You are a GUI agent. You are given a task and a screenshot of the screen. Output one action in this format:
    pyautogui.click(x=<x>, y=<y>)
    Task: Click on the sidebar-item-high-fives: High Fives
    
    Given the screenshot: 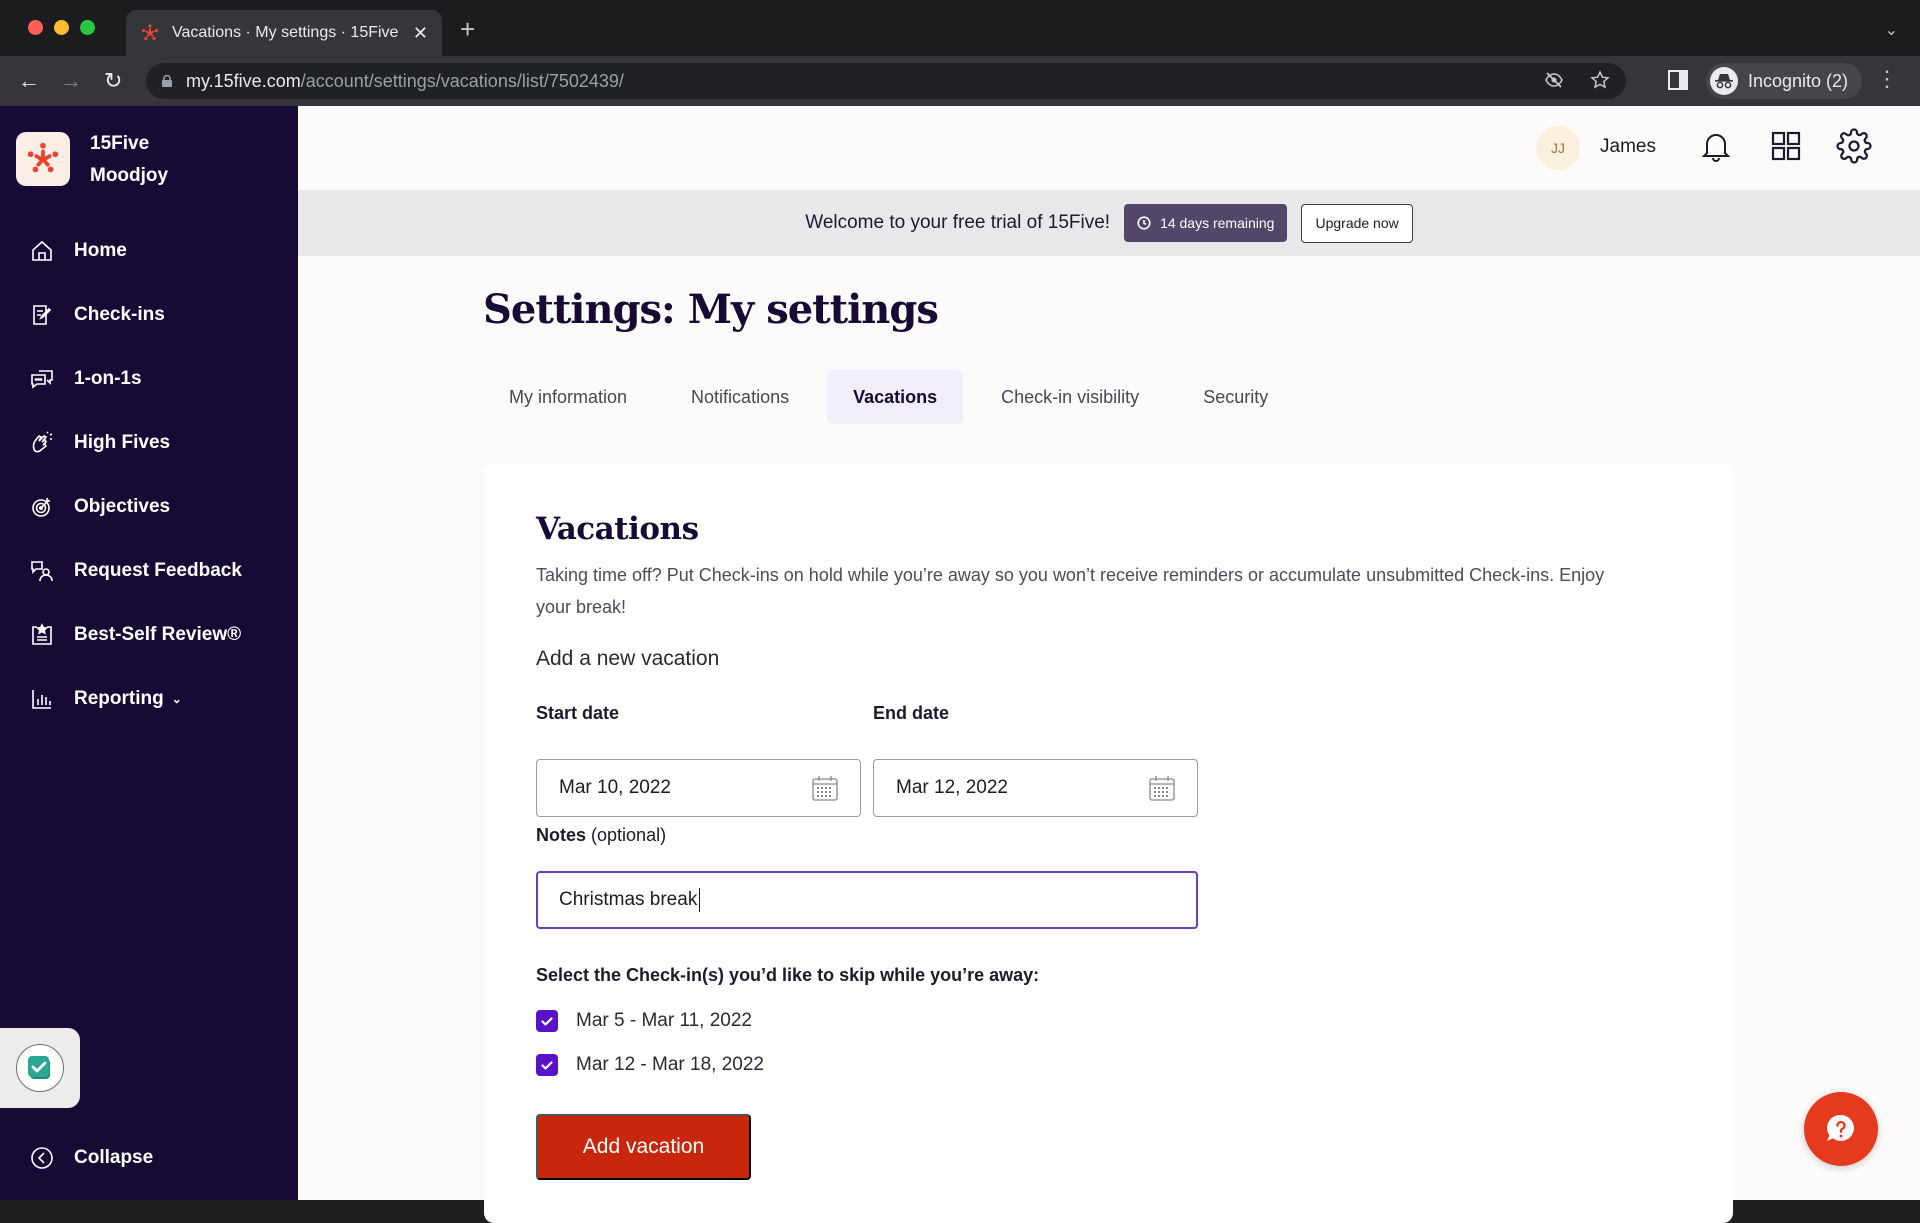 What is the action you would take?
    pyautogui.click(x=100, y=443)
    